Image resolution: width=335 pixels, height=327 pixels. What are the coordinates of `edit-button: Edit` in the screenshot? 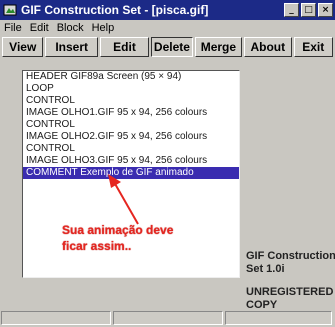 It's located at (124, 47).